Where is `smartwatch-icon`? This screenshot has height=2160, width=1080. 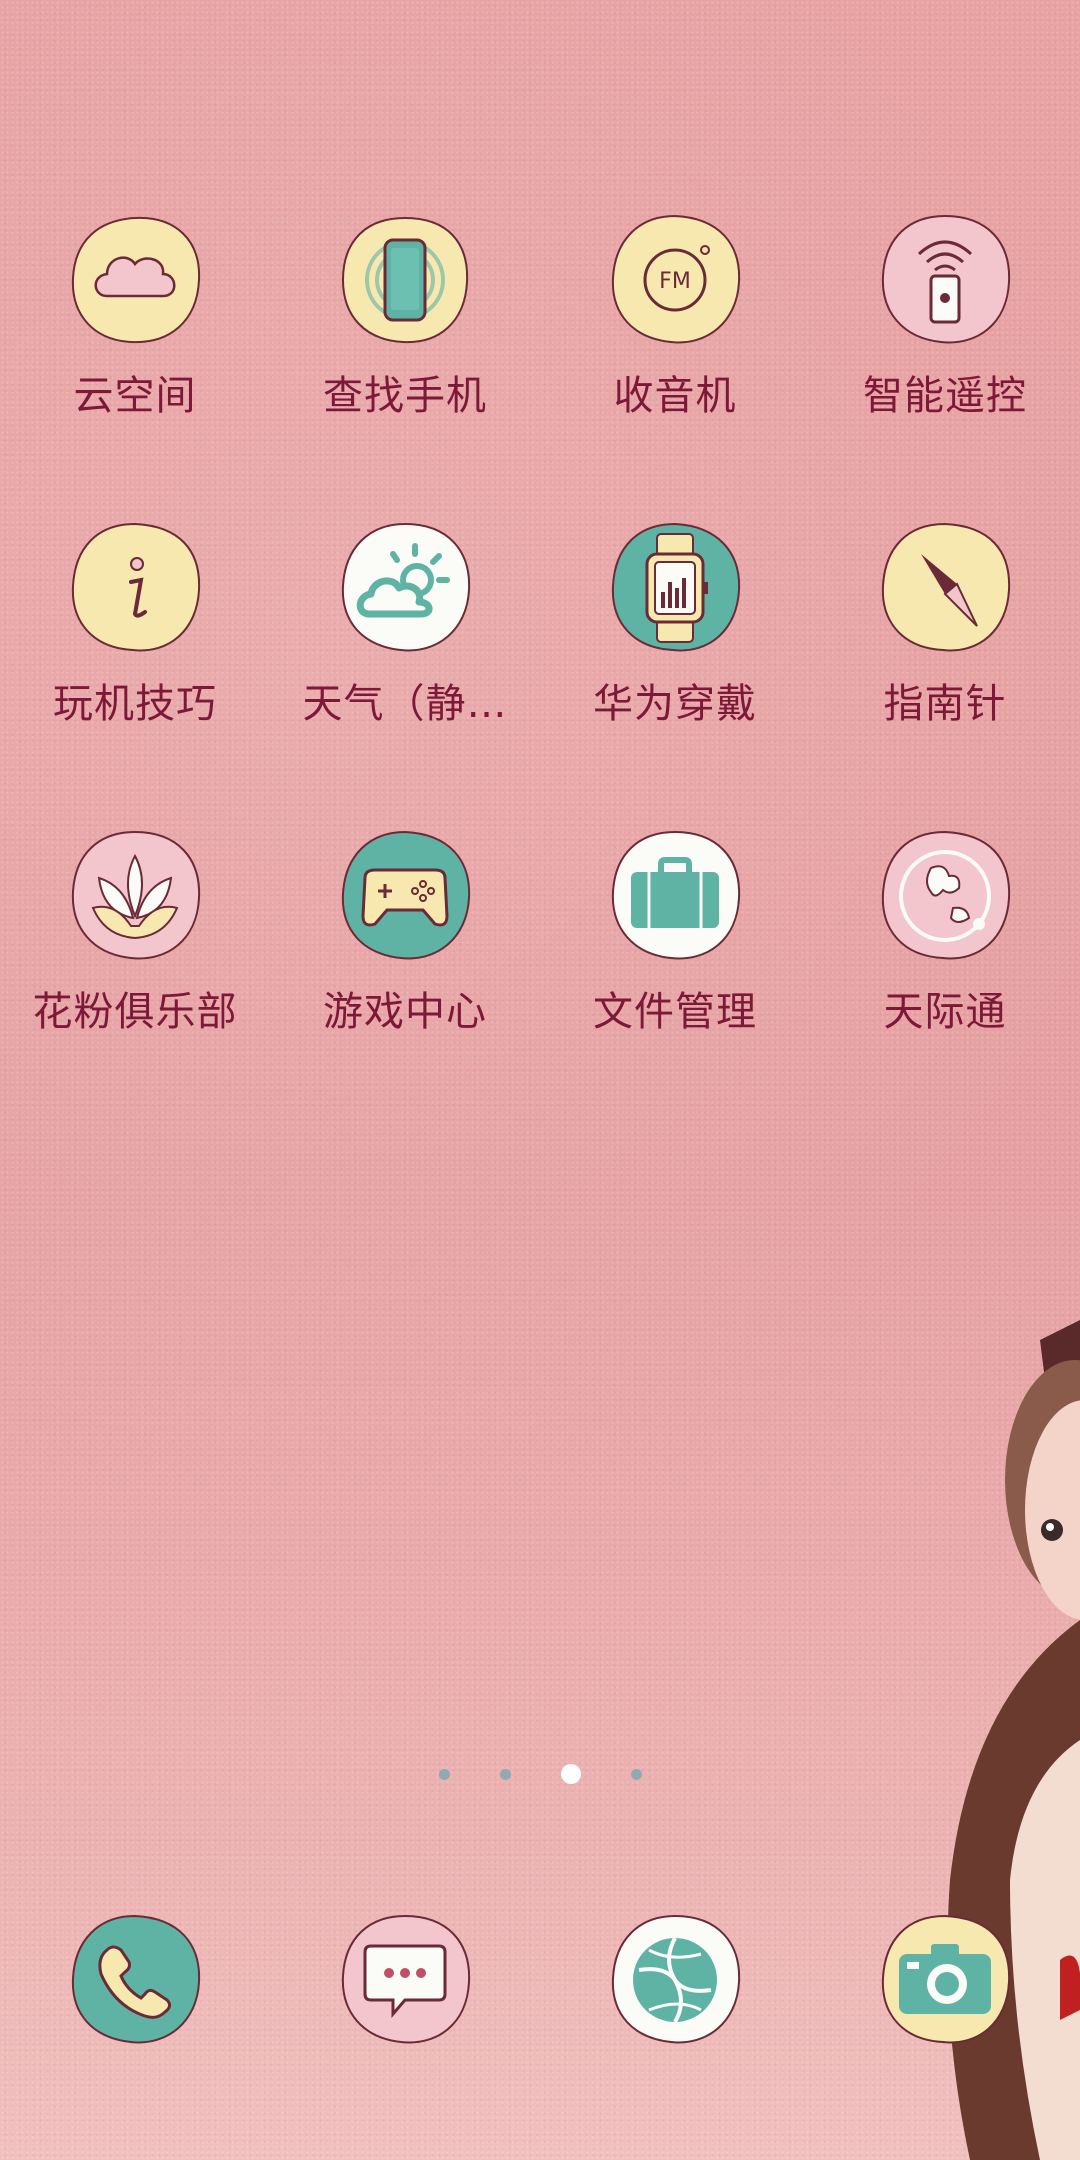 smartwatch-icon is located at coordinates (675, 588).